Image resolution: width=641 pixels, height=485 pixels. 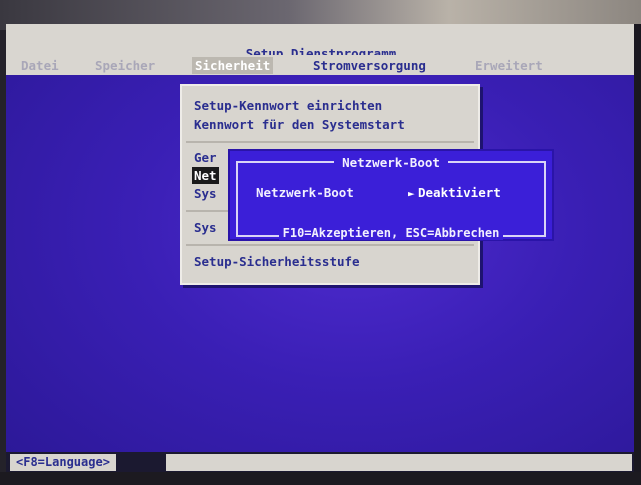 What do you see at coordinates (125, 65) in the screenshot?
I see `menu-speicher: Speicher` at bounding box center [125, 65].